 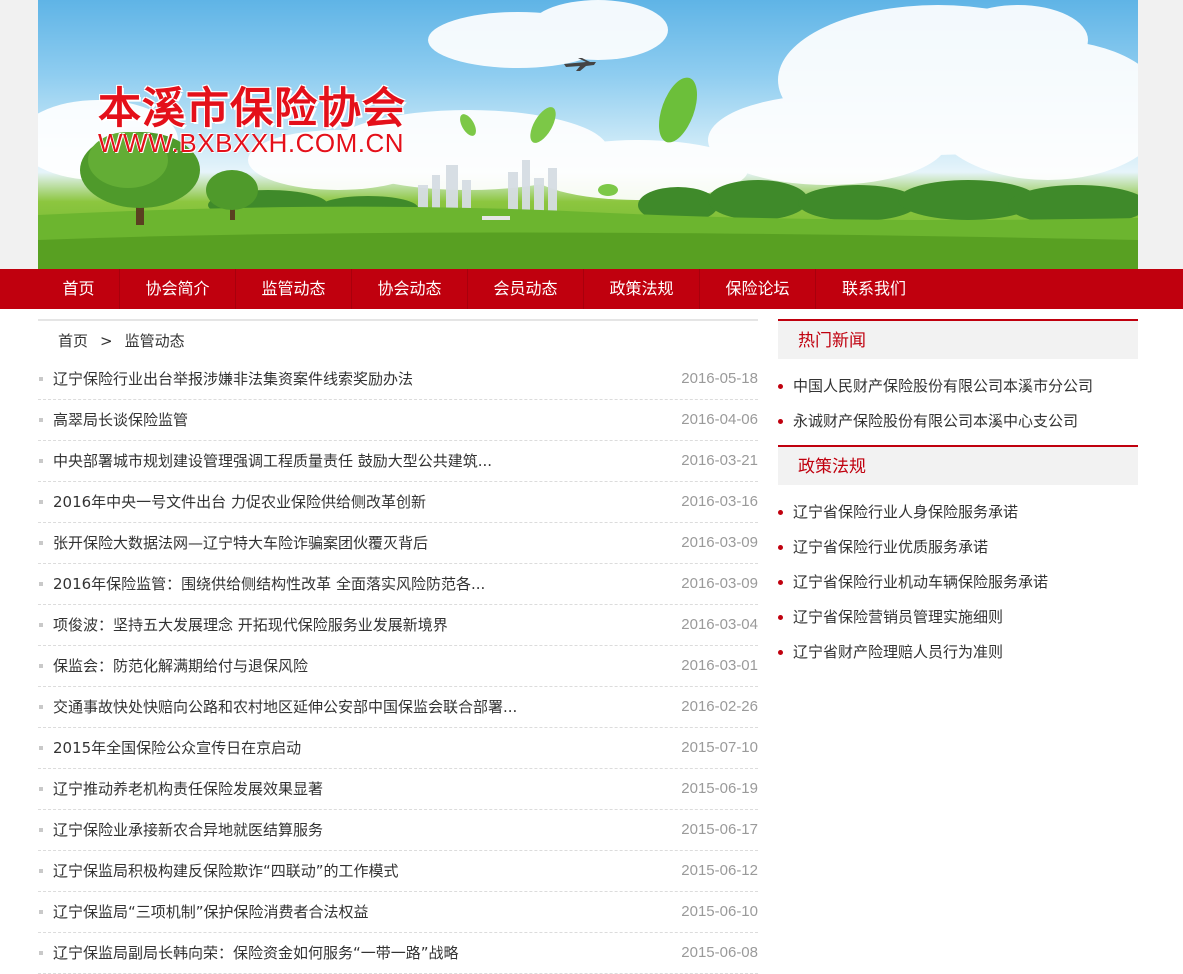 What do you see at coordinates (240, 543) in the screenshot?
I see `news-title: 张开保险大数据法网—辽宁特大车险诈骗案团伙覆灭背后` at bounding box center [240, 543].